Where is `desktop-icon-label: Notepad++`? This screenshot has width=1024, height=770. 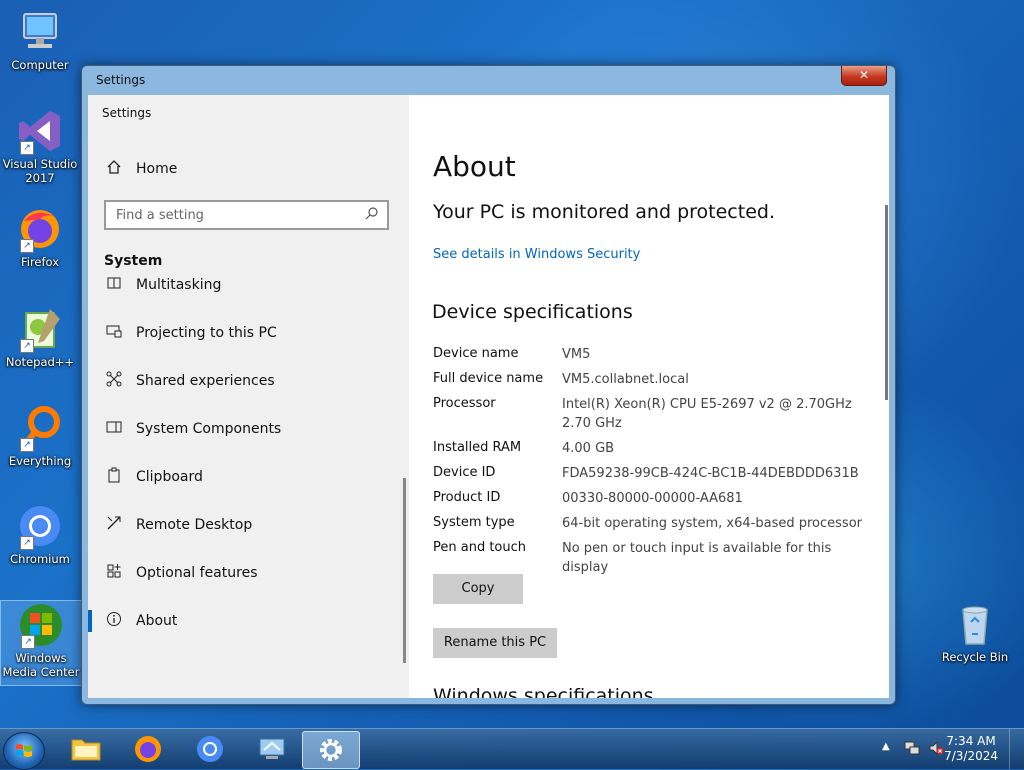 desktop-icon-label: Notepad++ is located at coordinates (40, 362).